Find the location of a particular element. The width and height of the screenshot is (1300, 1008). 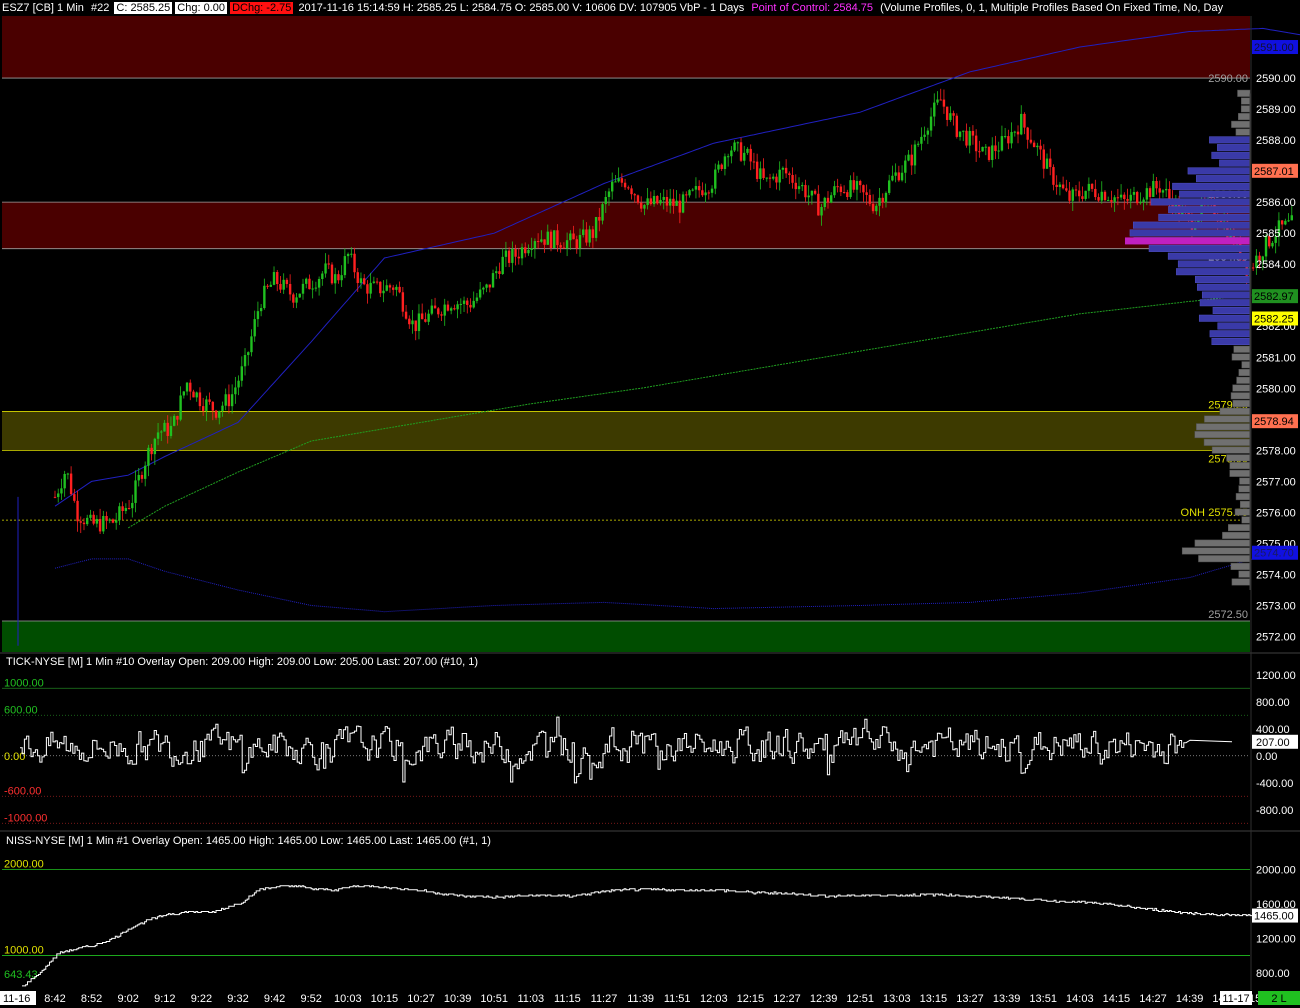

x-tick-25: 13:27 is located at coordinates (970, 999).